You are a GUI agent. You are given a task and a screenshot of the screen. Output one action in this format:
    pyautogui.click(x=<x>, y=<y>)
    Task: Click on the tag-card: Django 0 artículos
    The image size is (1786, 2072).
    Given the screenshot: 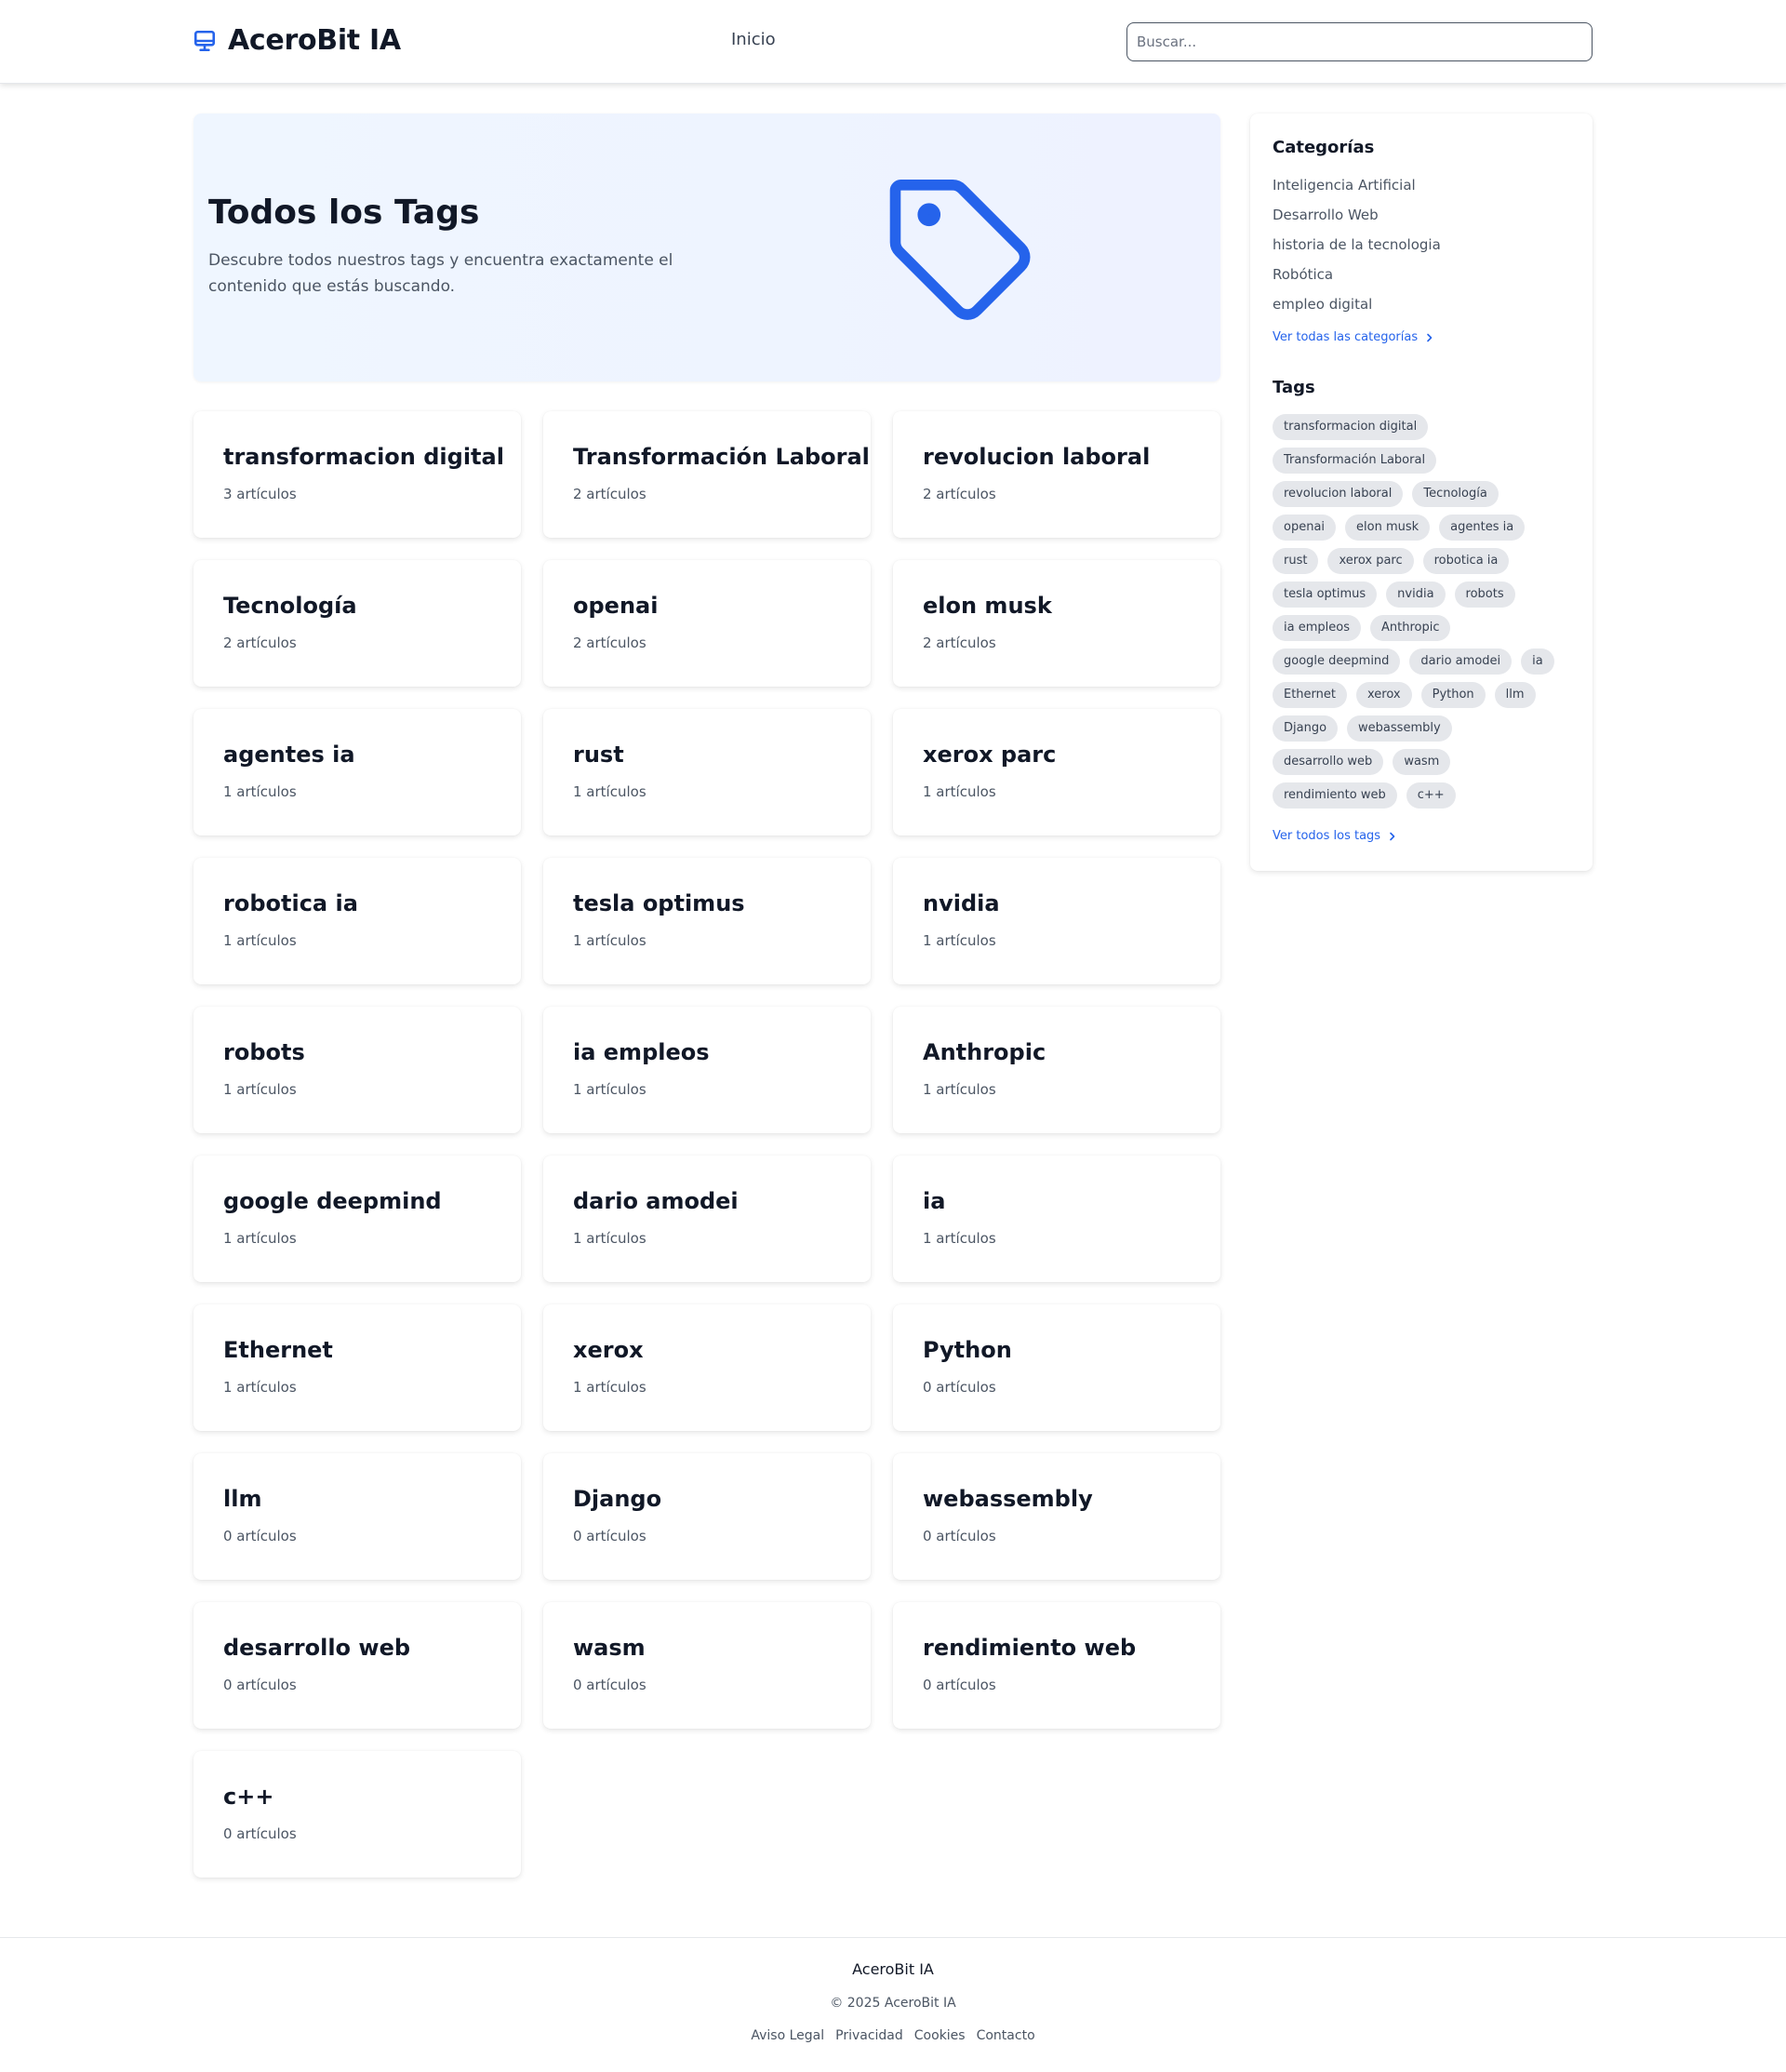 What is the action you would take?
    pyautogui.click(x=707, y=1517)
    